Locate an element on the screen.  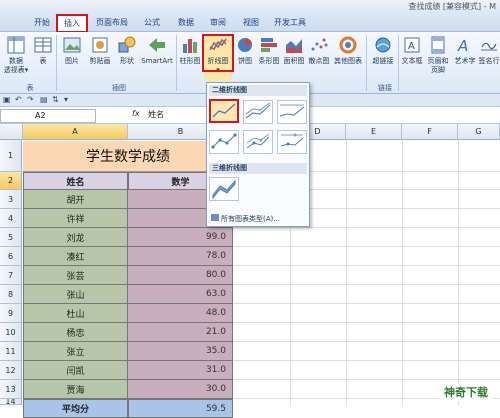
score-cell: 21.0 is located at coordinates (180, 332).